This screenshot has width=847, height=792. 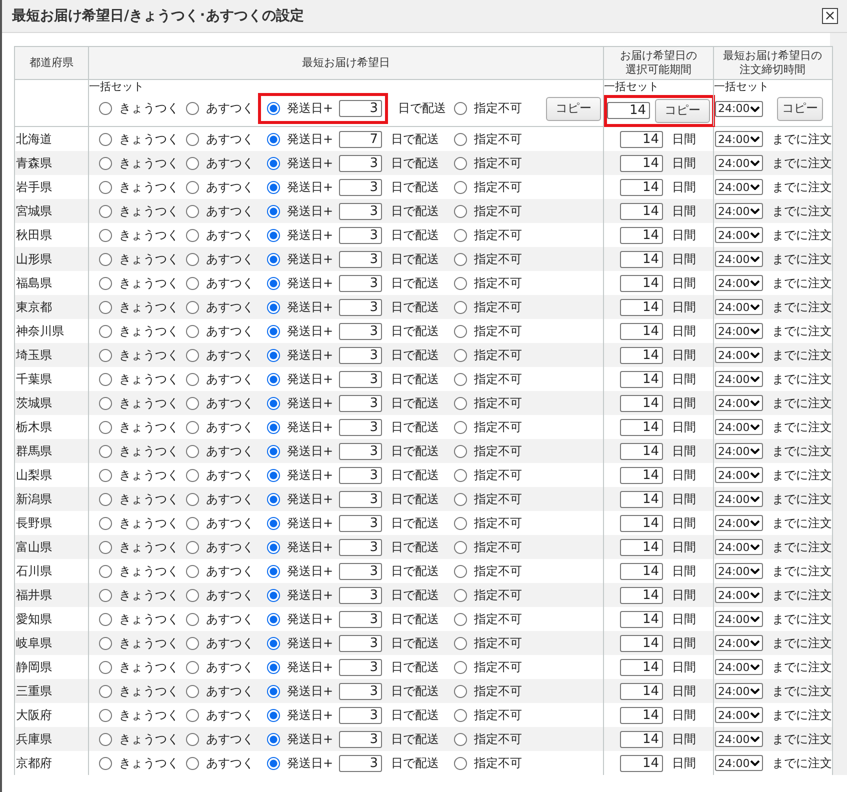 I want to click on copy-button: コピー, so click(x=682, y=110).